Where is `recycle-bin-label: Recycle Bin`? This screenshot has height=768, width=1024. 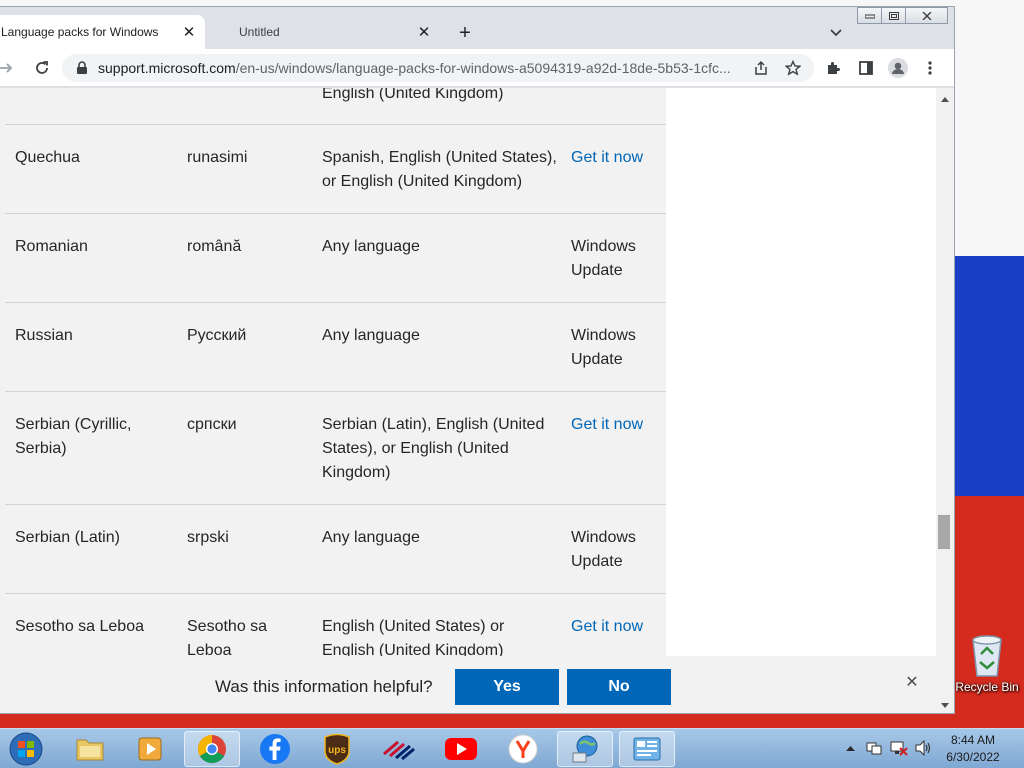 recycle-bin-label: Recycle Bin is located at coordinates (987, 687).